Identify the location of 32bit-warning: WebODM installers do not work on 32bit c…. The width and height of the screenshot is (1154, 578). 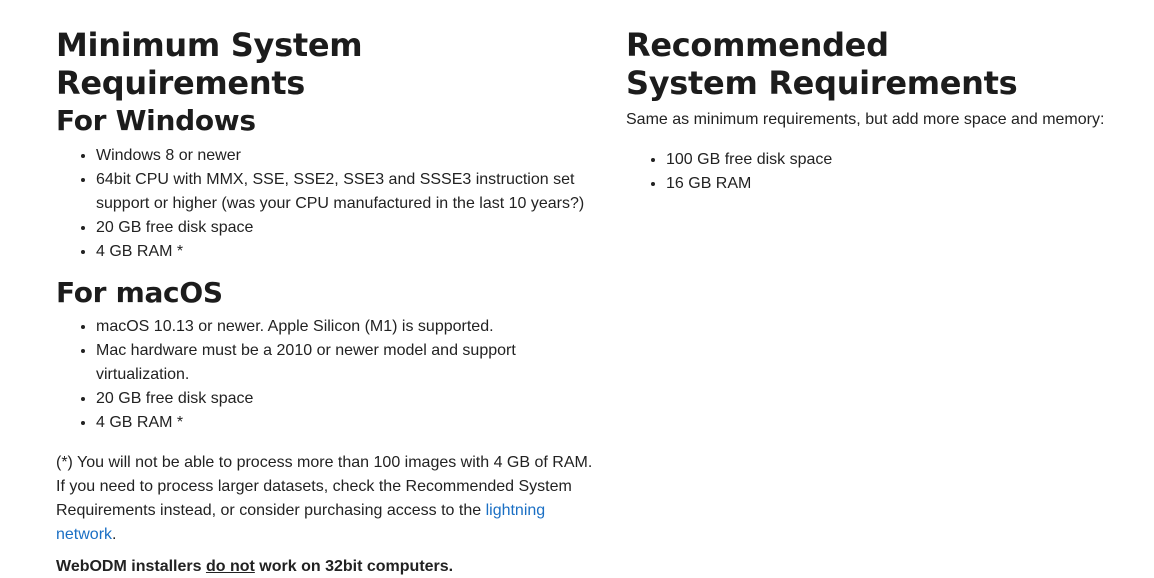
(326, 566).